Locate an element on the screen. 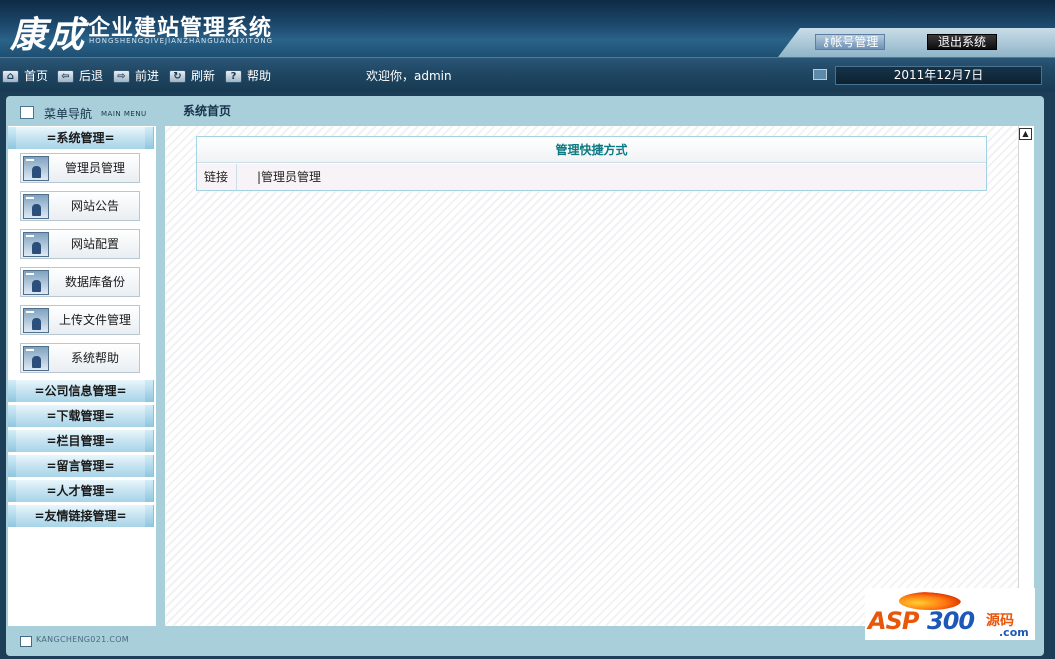 The width and height of the screenshot is (1055, 659). sidebar-item-label: 网站配置 is located at coordinates (94, 244).